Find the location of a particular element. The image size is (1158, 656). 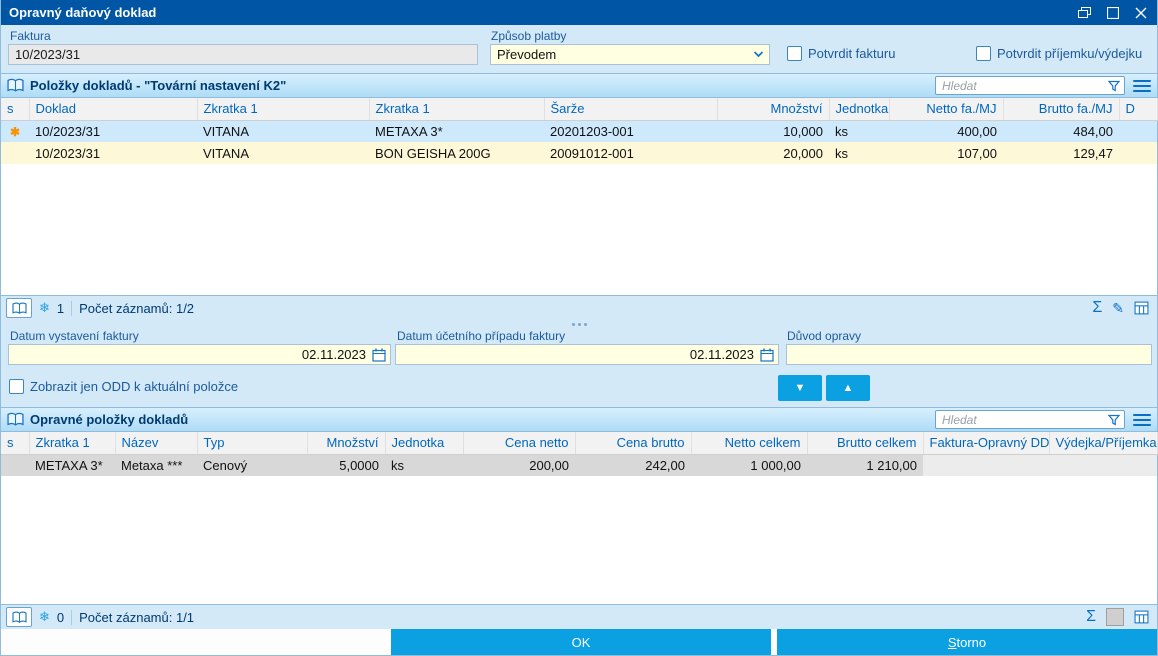

col-typ: Typ is located at coordinates (252, 443).